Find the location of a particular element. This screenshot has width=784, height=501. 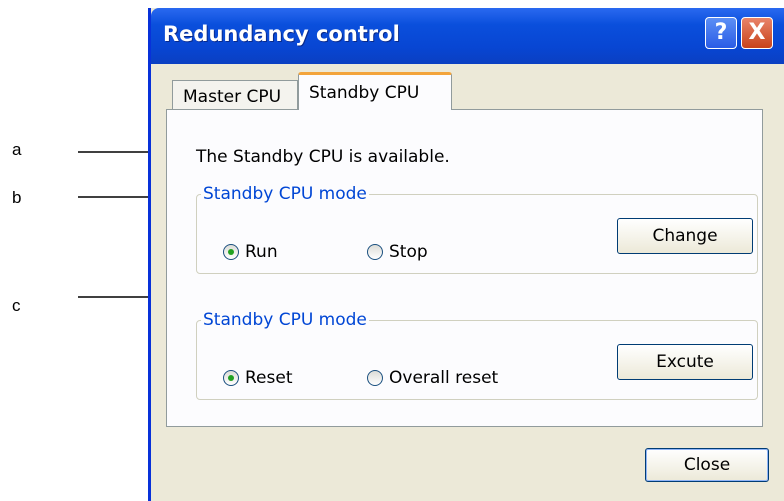

radio-reset: Reset is located at coordinates (258, 378).